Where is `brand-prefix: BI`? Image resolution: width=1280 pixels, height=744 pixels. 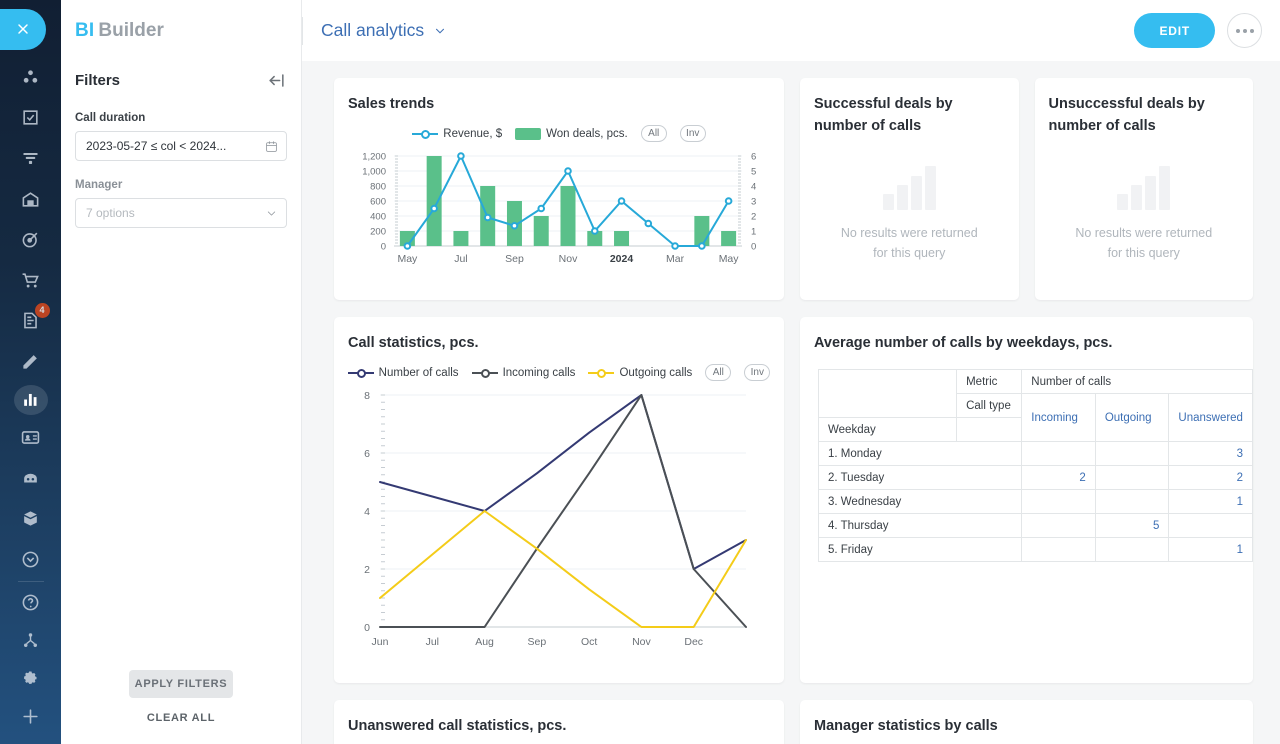
brand-prefix: BI is located at coordinates (85, 30).